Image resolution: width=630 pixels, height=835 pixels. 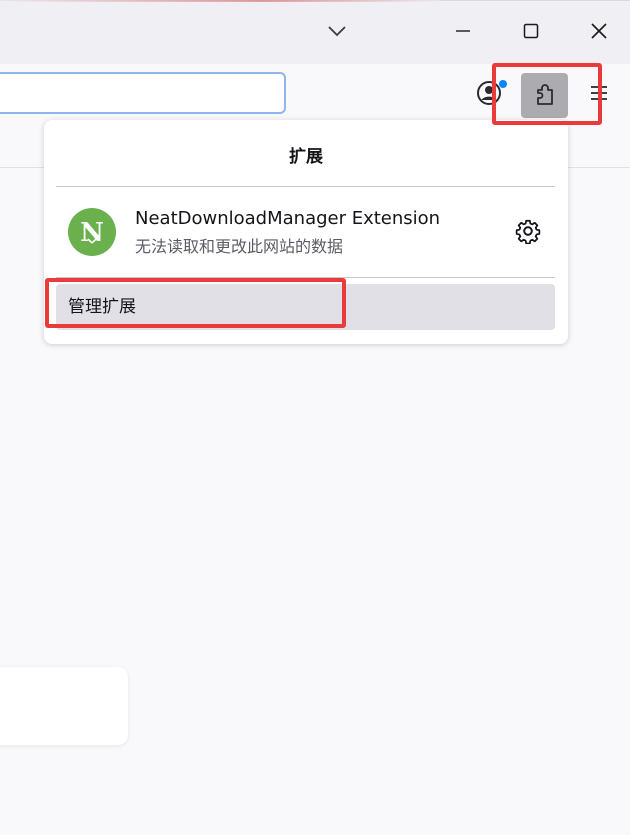 I want to click on close-window-button, so click(x=599, y=31).